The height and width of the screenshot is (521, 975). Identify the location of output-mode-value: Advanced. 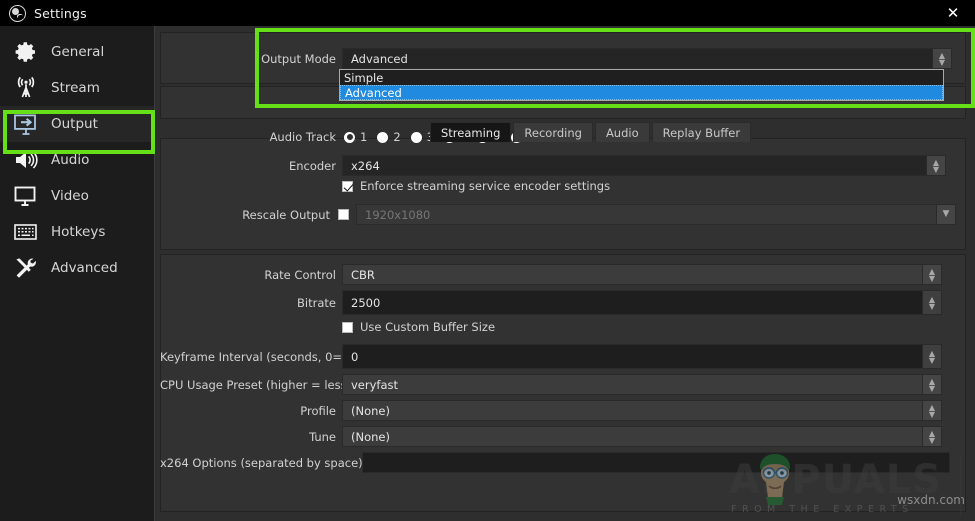
(379, 58).